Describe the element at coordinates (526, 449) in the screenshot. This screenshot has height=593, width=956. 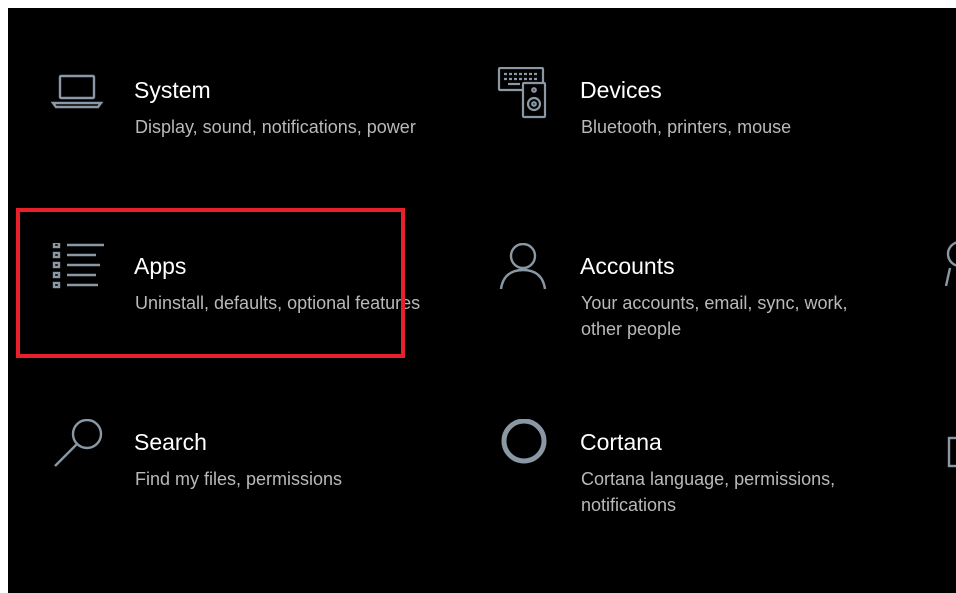
I see `cortana-icon` at that location.